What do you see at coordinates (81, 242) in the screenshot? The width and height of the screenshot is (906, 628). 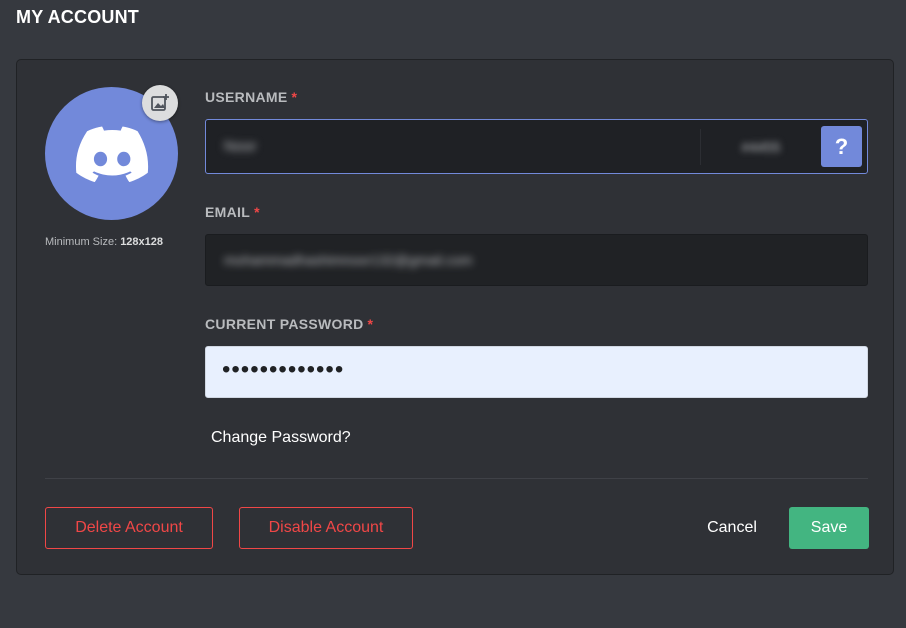 I see `min-size-label: Minimum Size:` at bounding box center [81, 242].